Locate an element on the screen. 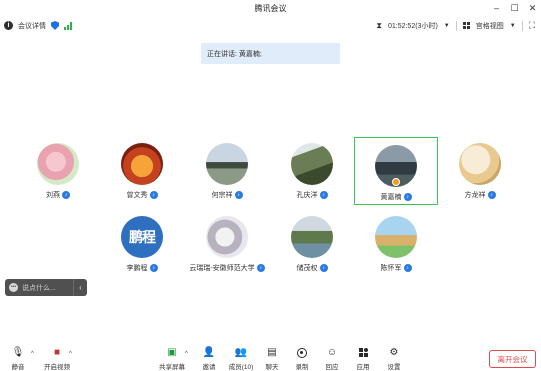 This screenshot has height=371, width=541. settings-label: 设置 is located at coordinates (394, 367).